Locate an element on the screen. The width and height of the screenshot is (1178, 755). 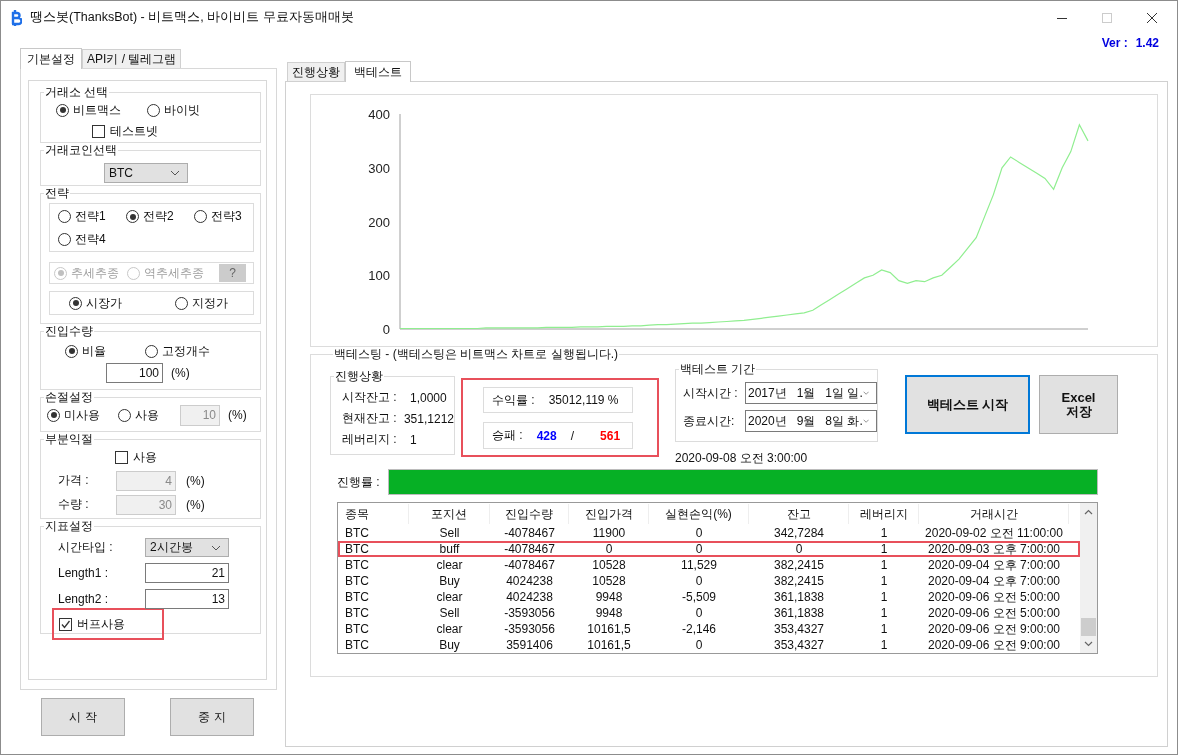
table-cell-text: 353,4327 is located at coordinates (799, 645).